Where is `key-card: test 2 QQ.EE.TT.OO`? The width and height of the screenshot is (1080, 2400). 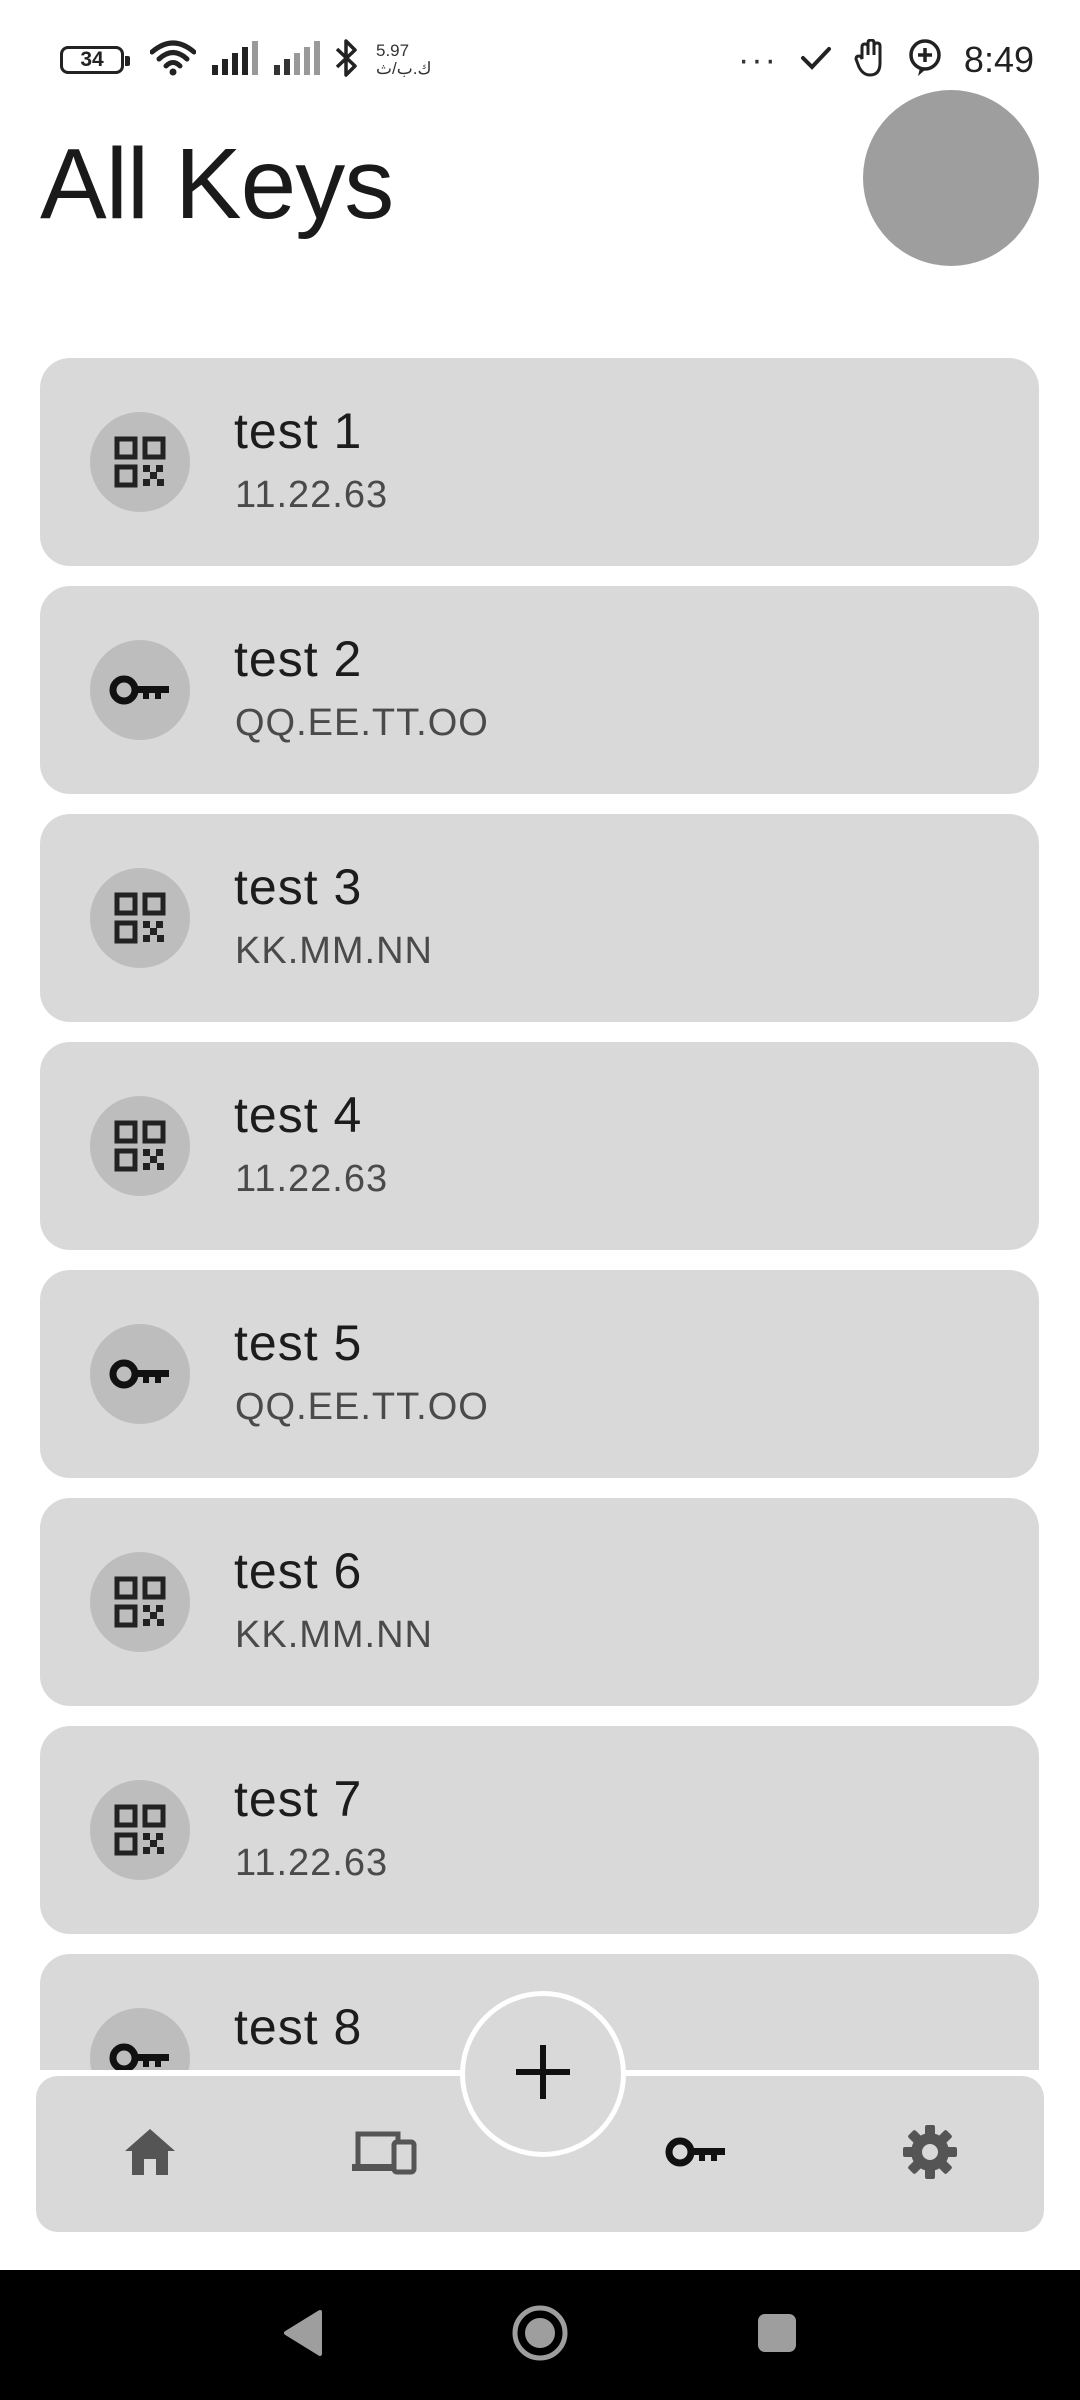
key-card: test 2 QQ.EE.TT.OO is located at coordinates (539, 690).